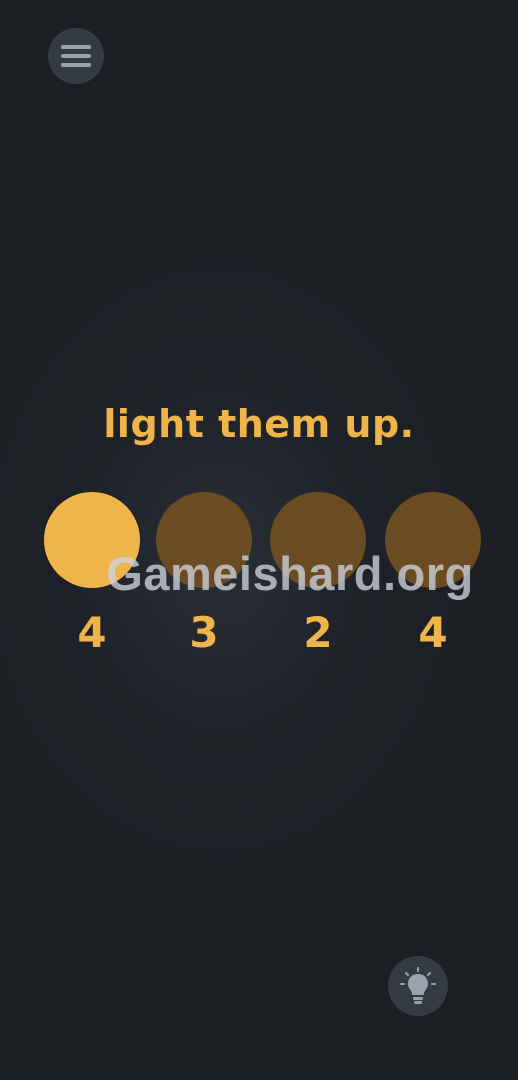 The height and width of the screenshot is (1080, 518). I want to click on hint-button, so click(418, 986).